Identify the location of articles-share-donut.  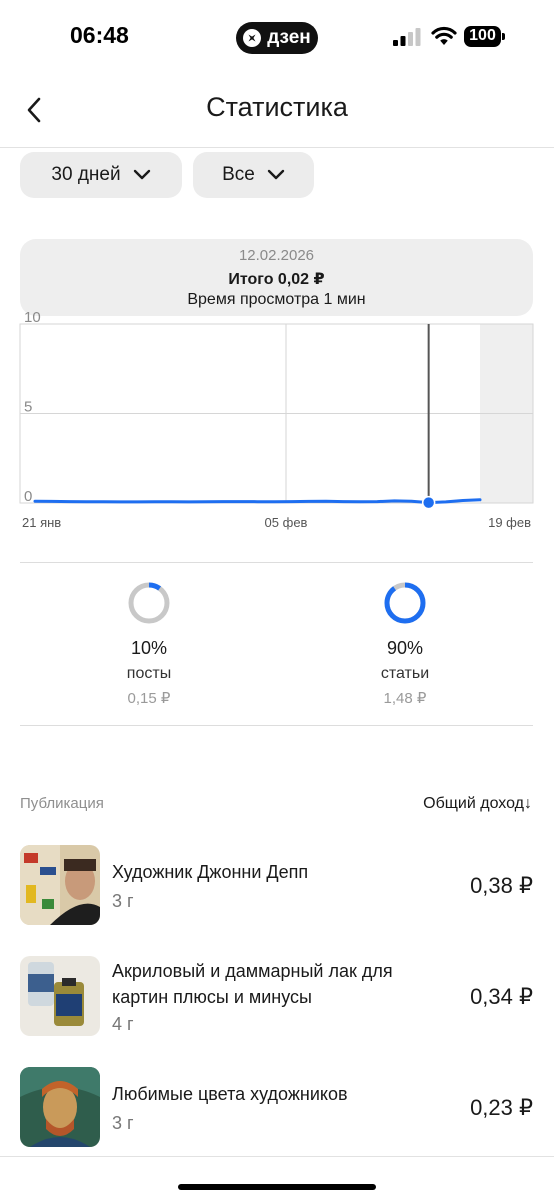
(405, 603).